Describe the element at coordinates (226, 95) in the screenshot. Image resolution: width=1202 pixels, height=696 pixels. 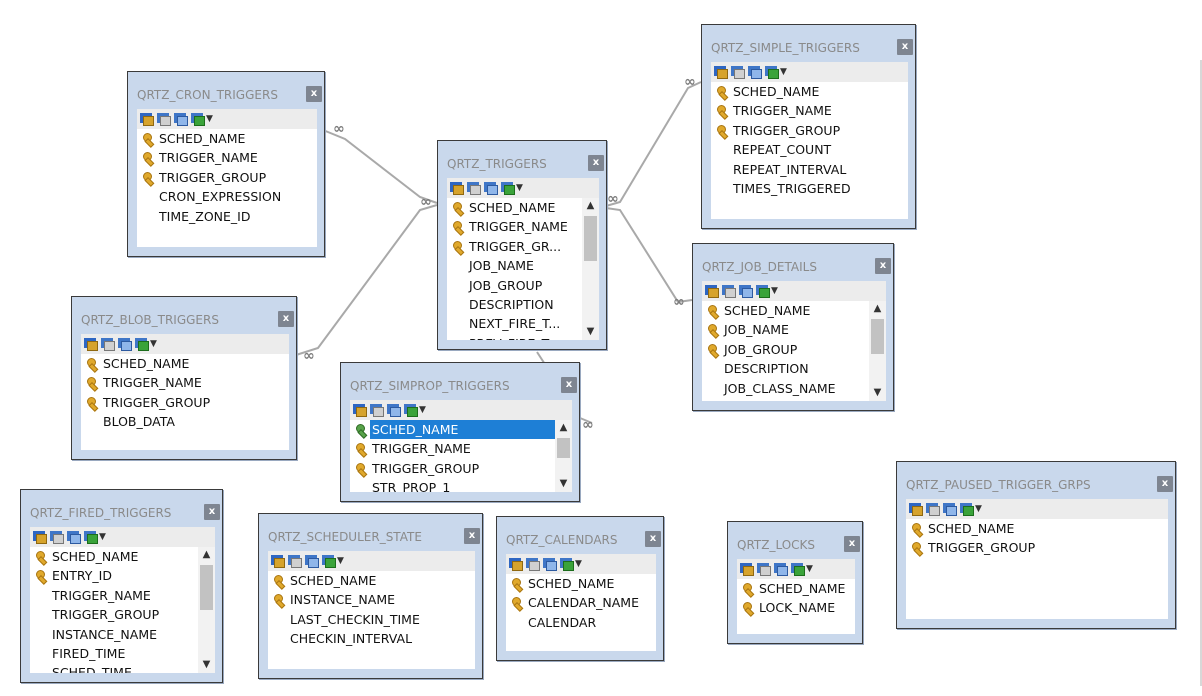
I see `table-title: QRTZ_CRON_TRIGGERS` at that location.